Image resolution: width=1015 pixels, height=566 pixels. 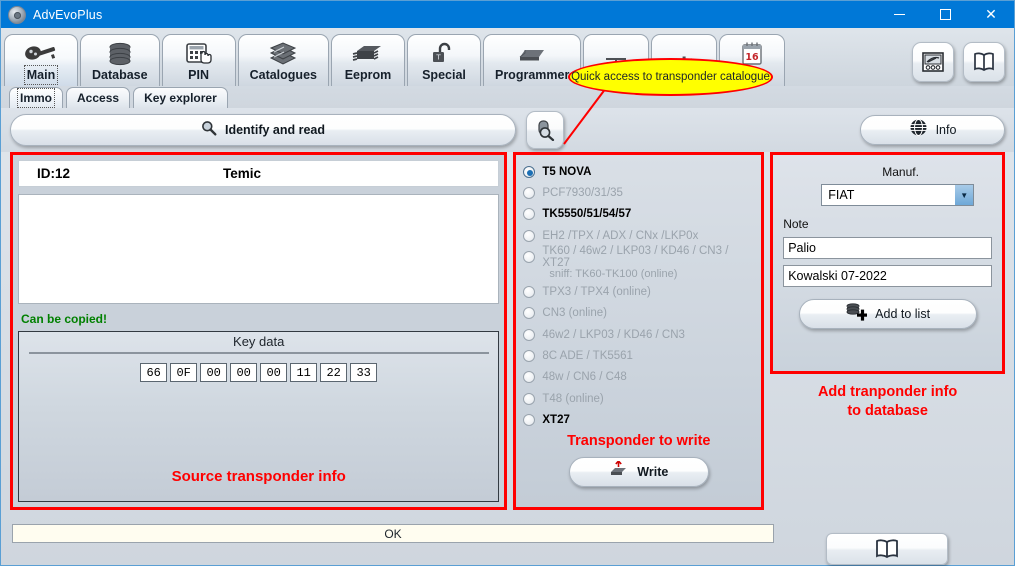 I want to click on subtab-immo: Immo, so click(x=36, y=97).